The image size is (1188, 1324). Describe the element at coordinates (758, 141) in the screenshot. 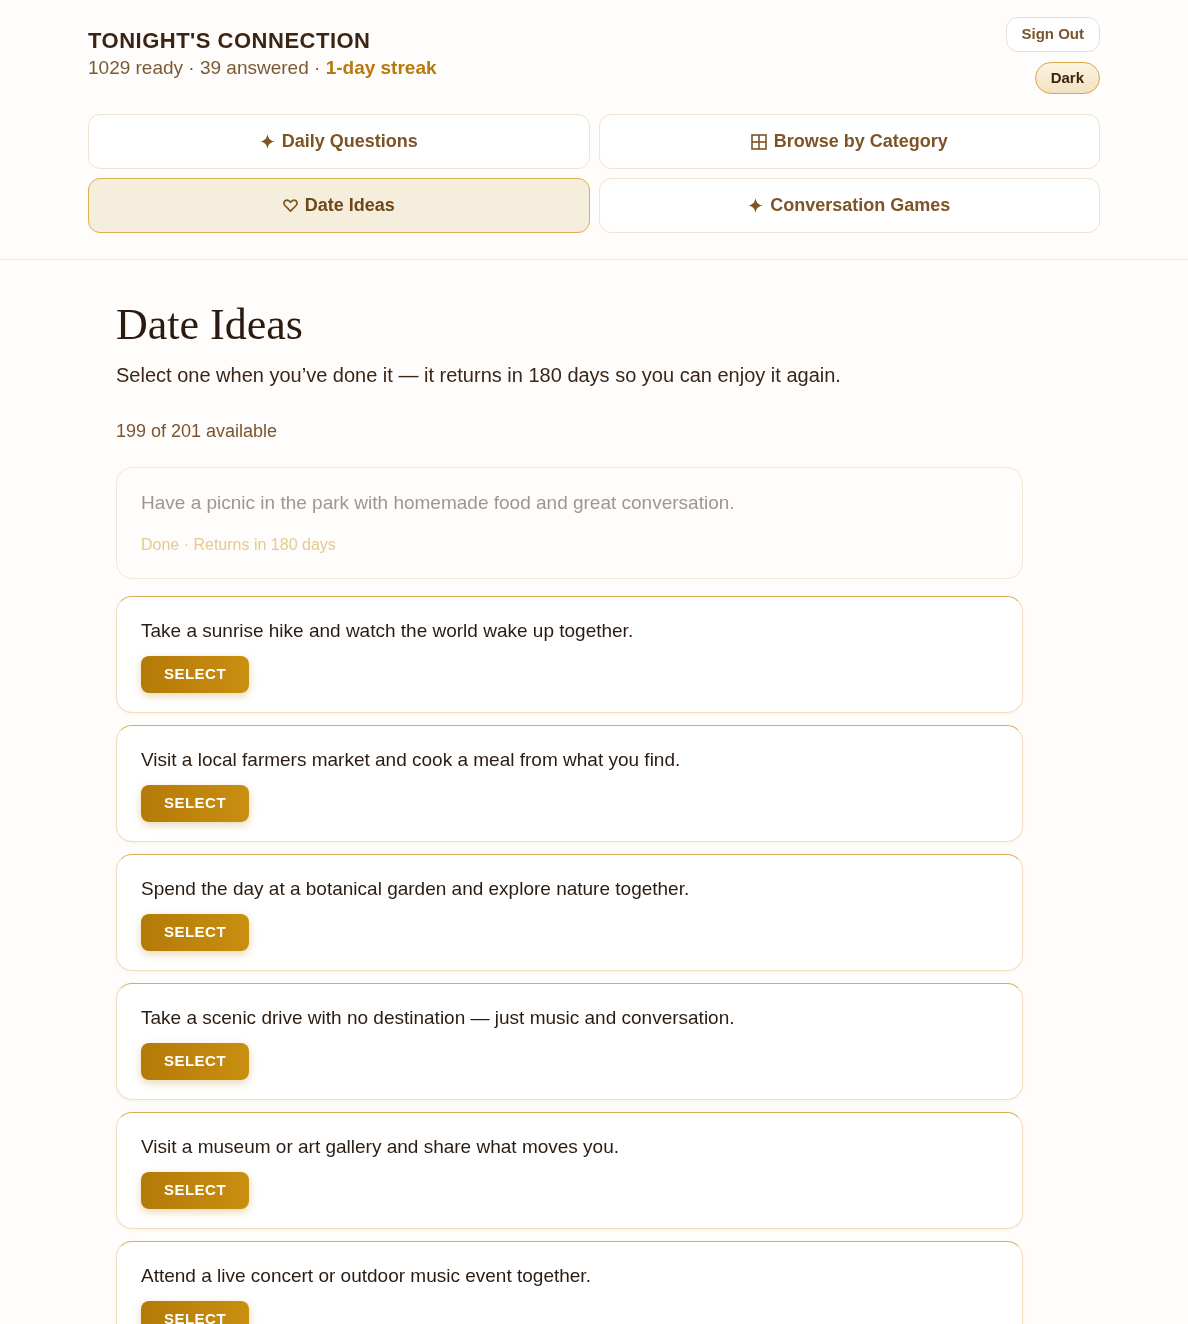

I see `grid-icon` at that location.